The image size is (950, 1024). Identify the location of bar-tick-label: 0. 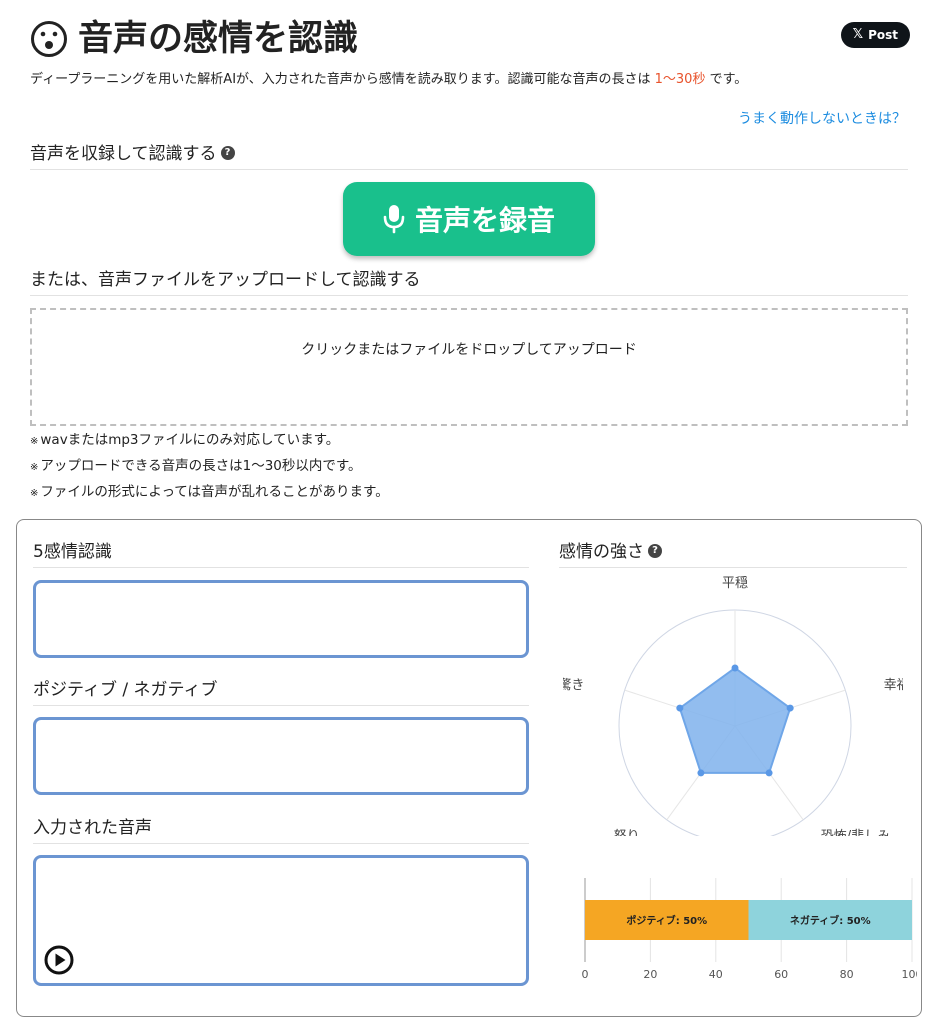
(585, 974).